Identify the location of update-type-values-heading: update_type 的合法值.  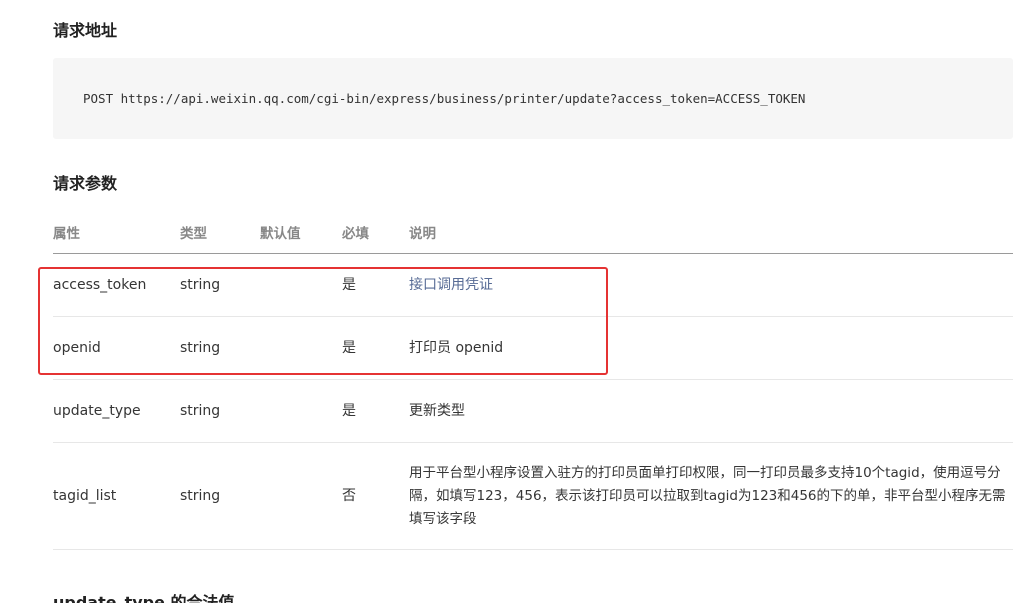
(144, 598).